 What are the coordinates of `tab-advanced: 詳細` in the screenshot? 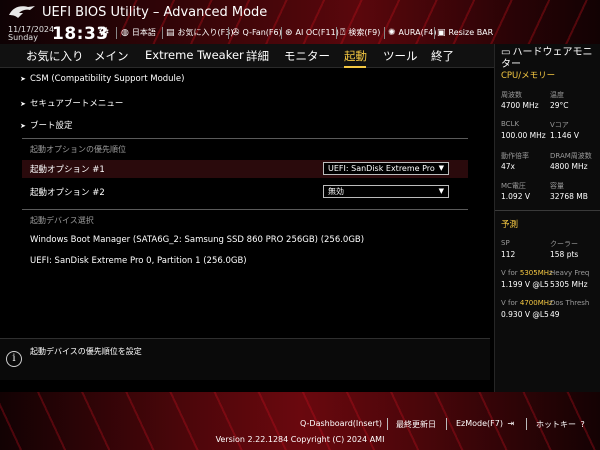 It's located at (257, 56).